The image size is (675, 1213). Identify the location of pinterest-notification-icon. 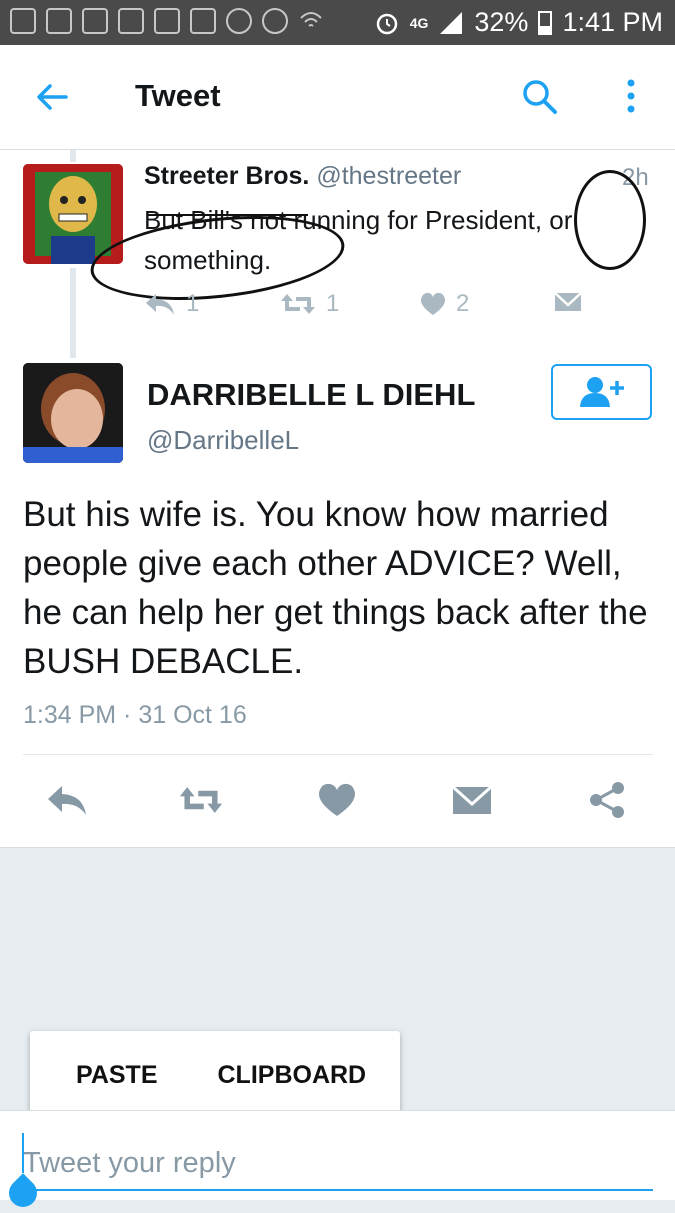
(239, 21).